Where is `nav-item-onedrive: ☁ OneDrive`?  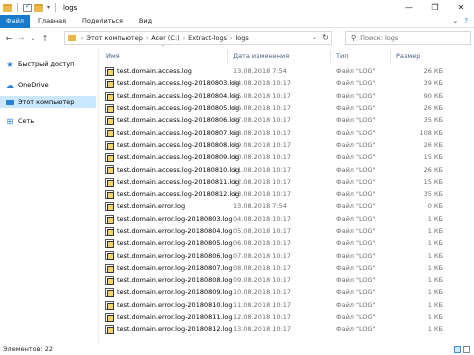 nav-item-onedrive: ☁ OneDrive is located at coordinates (48, 85).